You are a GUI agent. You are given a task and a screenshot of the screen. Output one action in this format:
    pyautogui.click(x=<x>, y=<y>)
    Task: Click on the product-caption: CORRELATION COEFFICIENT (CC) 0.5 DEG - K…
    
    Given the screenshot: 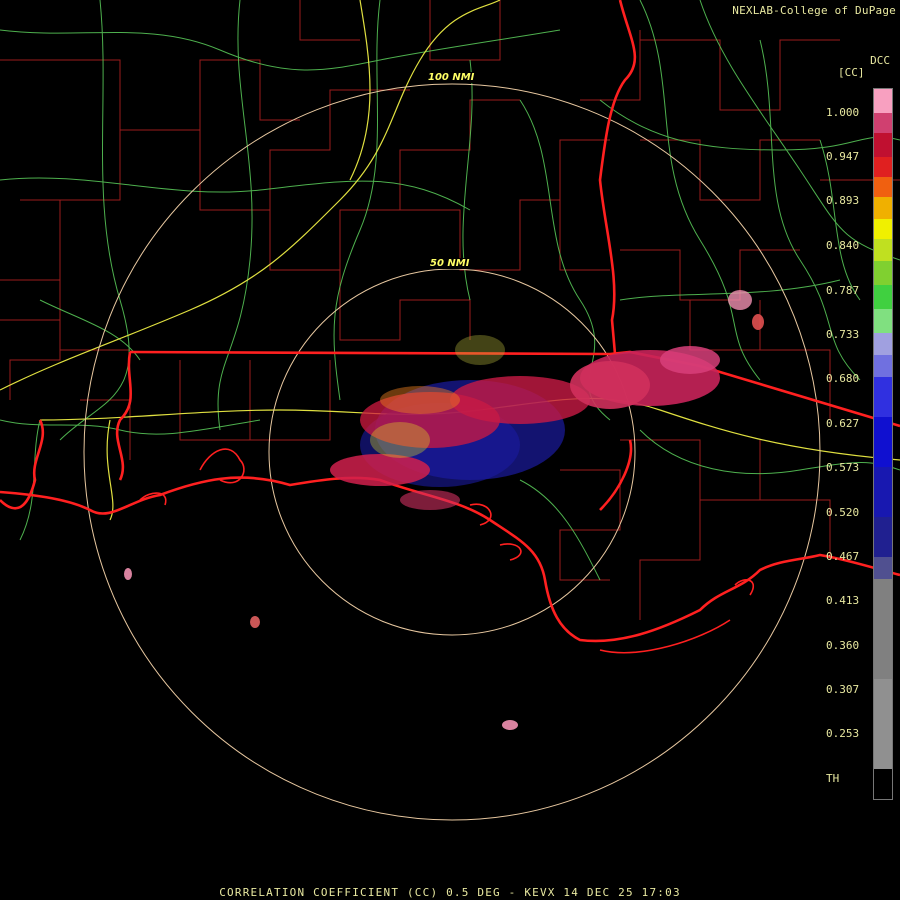 What is the action you would take?
    pyautogui.click(x=450, y=892)
    